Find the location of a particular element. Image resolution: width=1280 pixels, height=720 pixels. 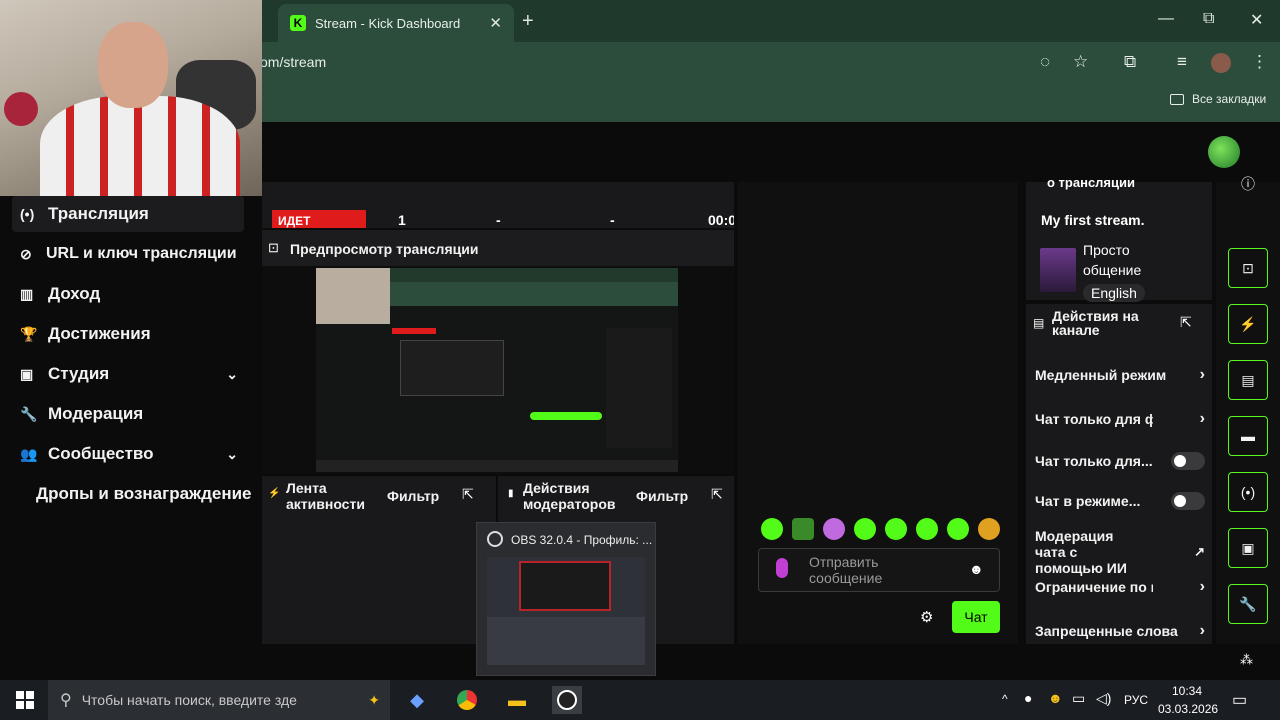

url-field: om/stream is located at coordinates (293, 62).